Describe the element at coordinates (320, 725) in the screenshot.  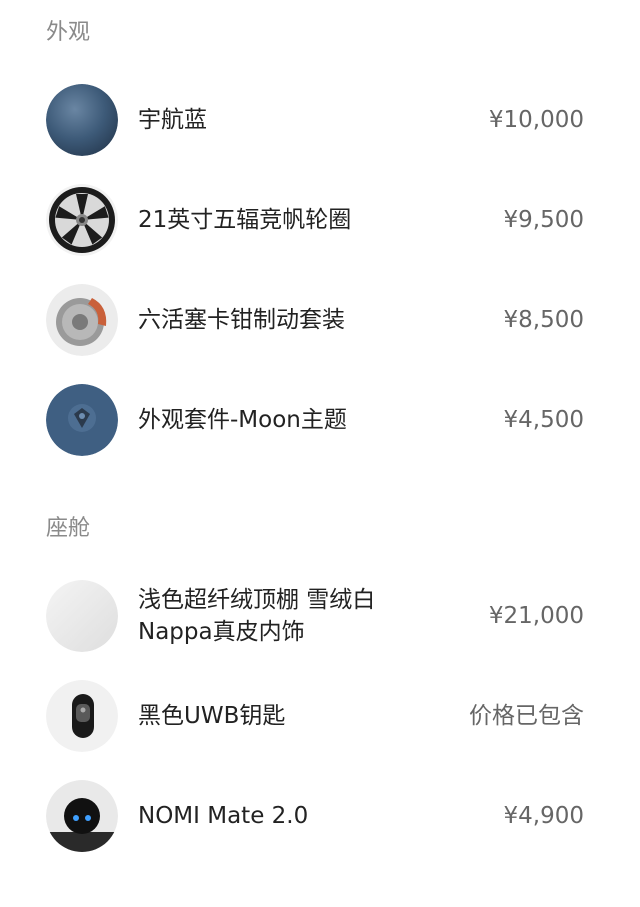
I see `list-item: 黑色UWB钥匙 价格已包含` at that location.